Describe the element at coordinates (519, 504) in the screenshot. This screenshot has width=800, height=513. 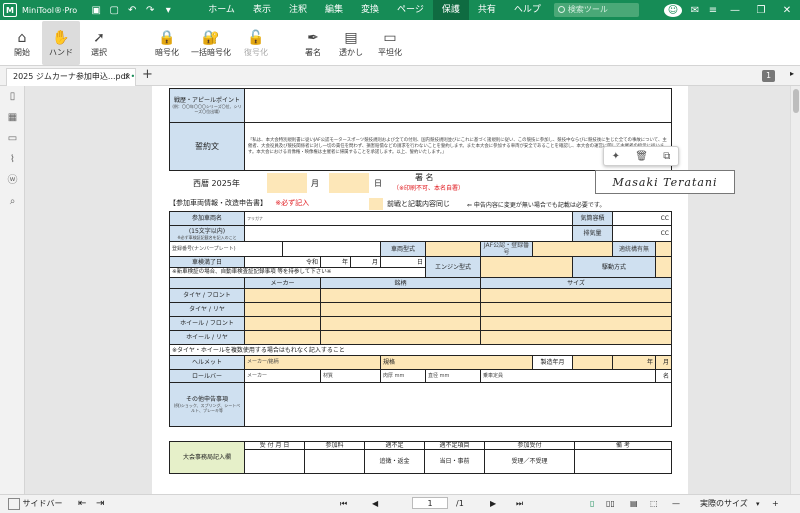
I see `last-page-icon: ⏭` at that location.